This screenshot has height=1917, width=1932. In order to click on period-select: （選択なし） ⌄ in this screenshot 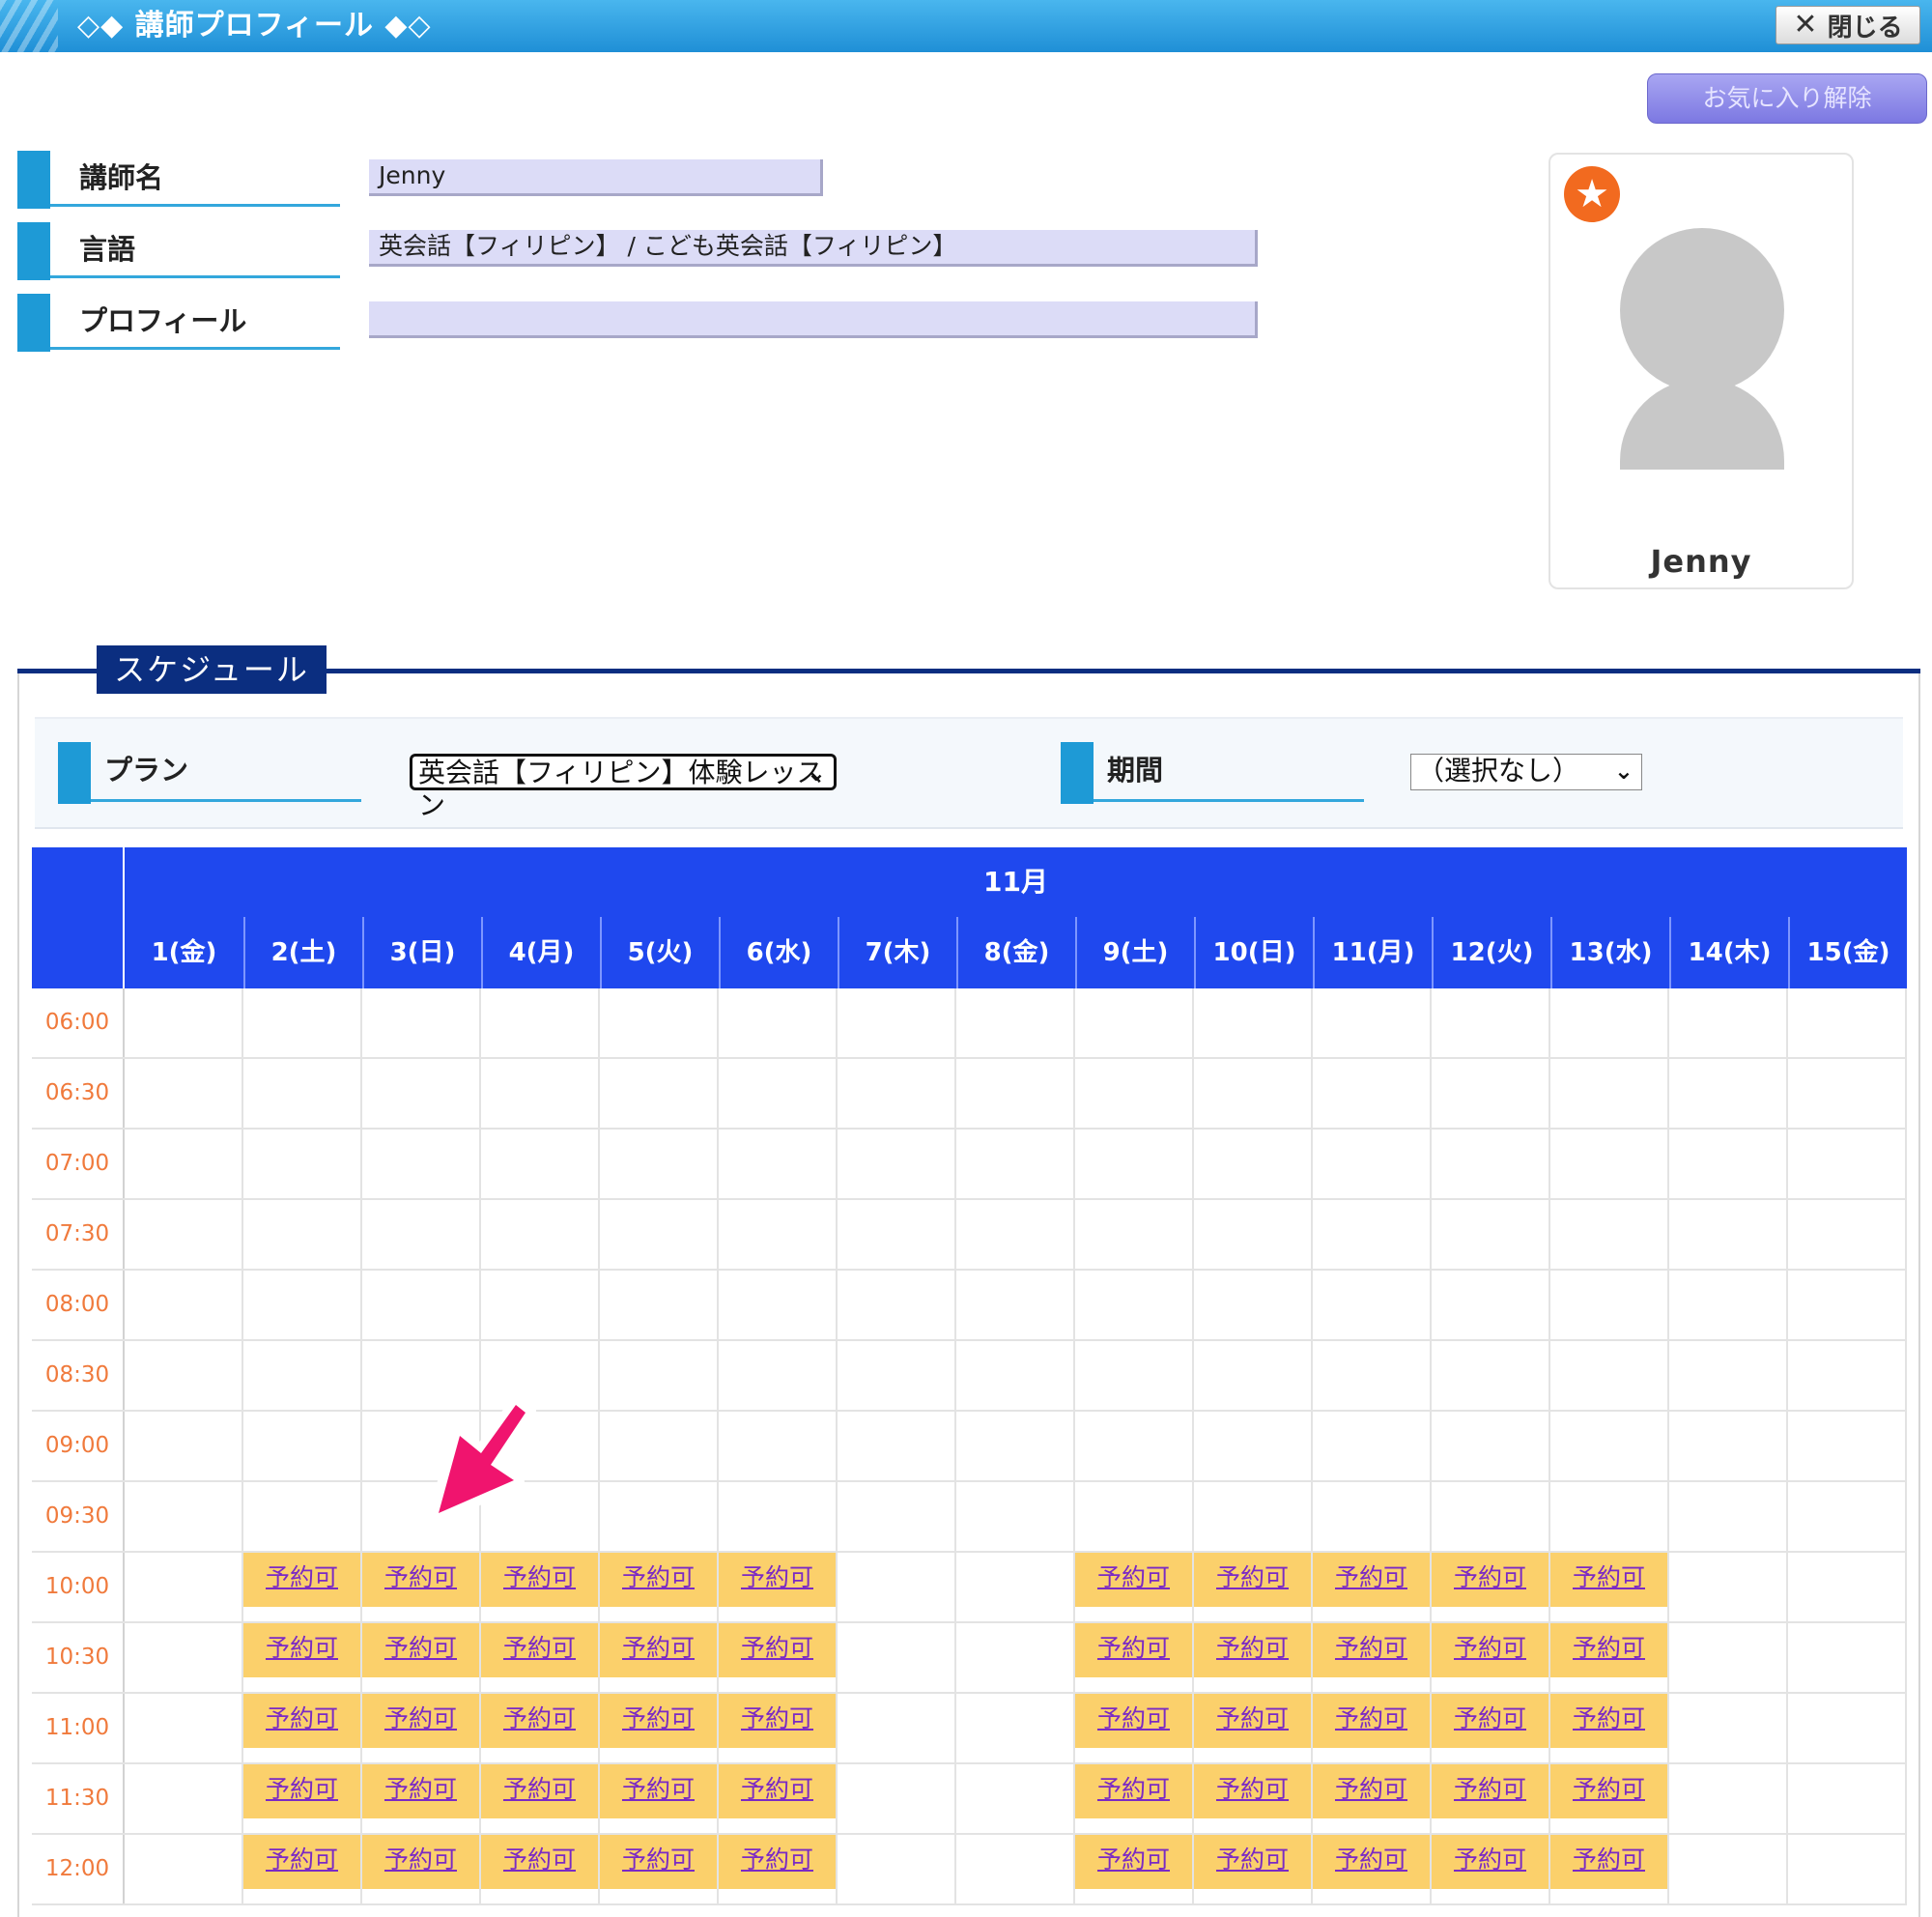, I will do `click(1526, 772)`.